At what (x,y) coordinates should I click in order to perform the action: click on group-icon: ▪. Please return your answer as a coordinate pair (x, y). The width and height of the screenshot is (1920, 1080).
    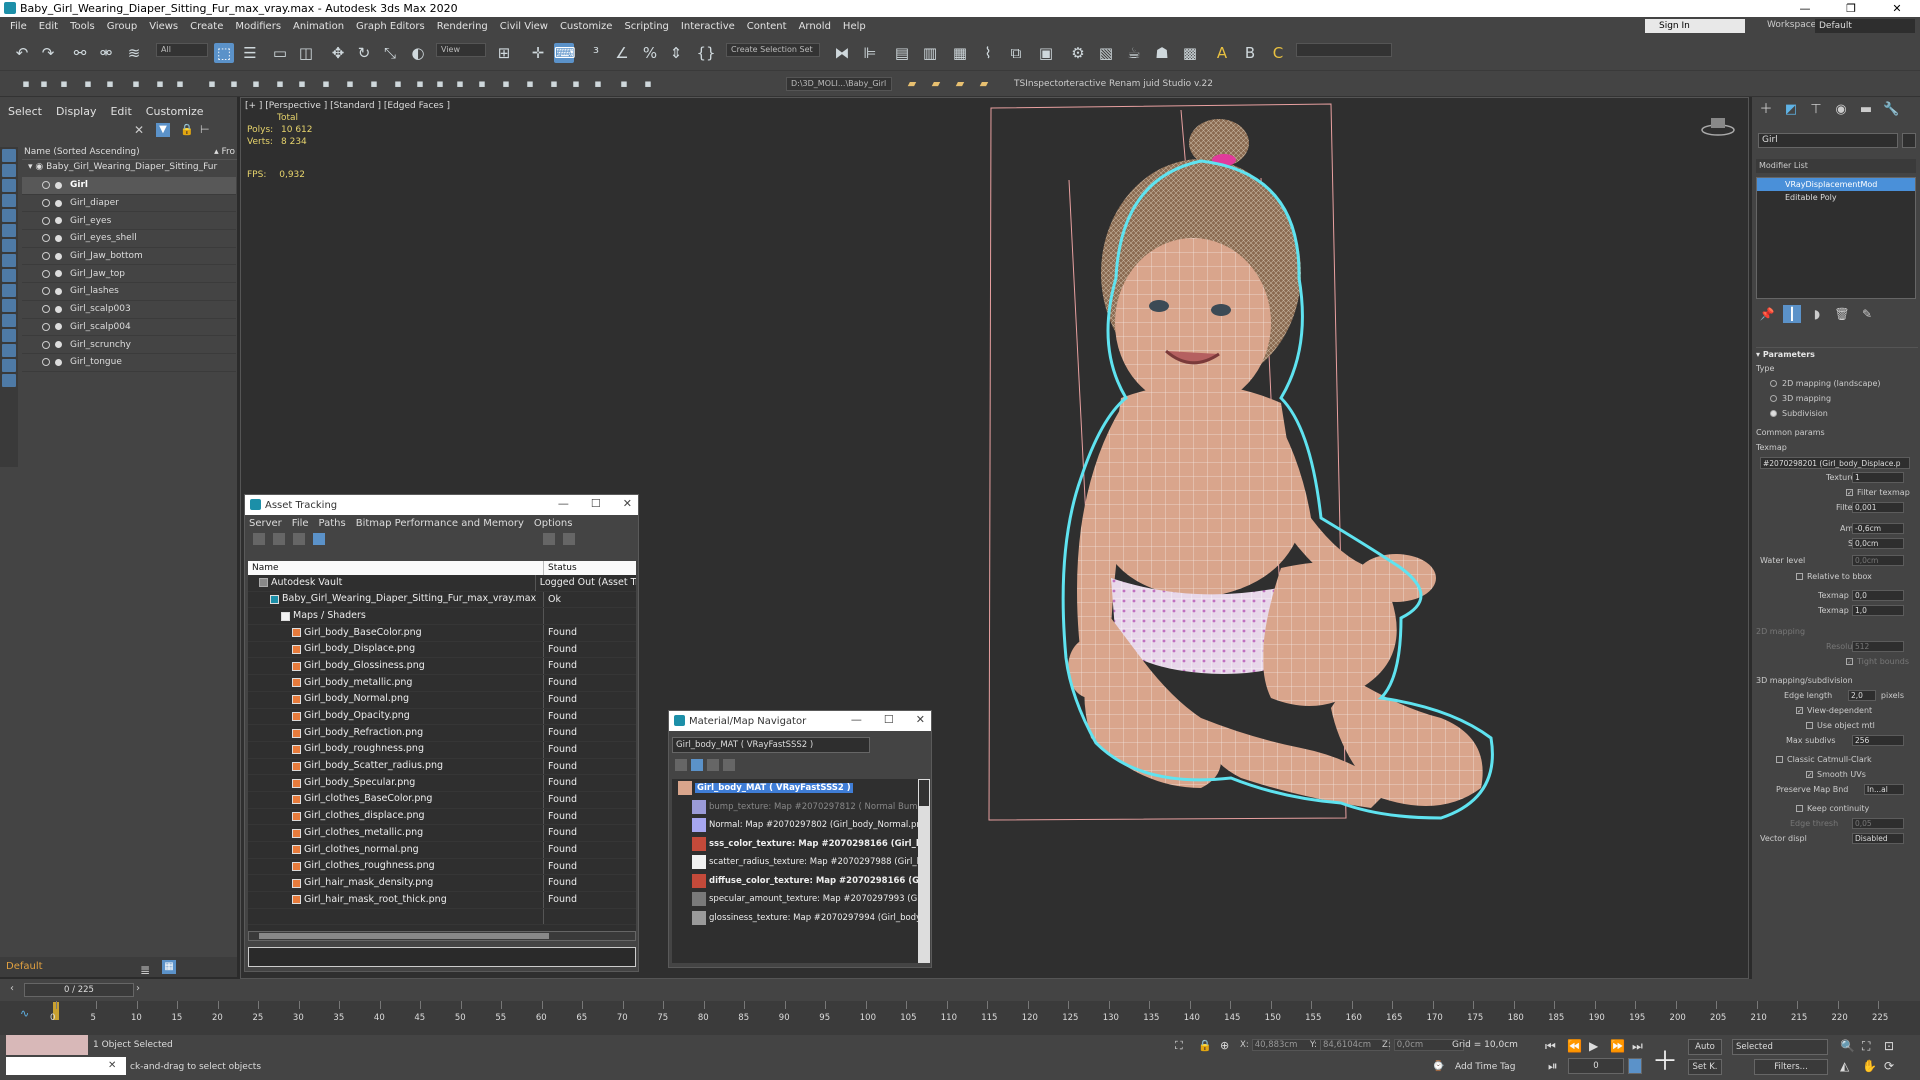
    Looking at the image, I should click on (136, 84).